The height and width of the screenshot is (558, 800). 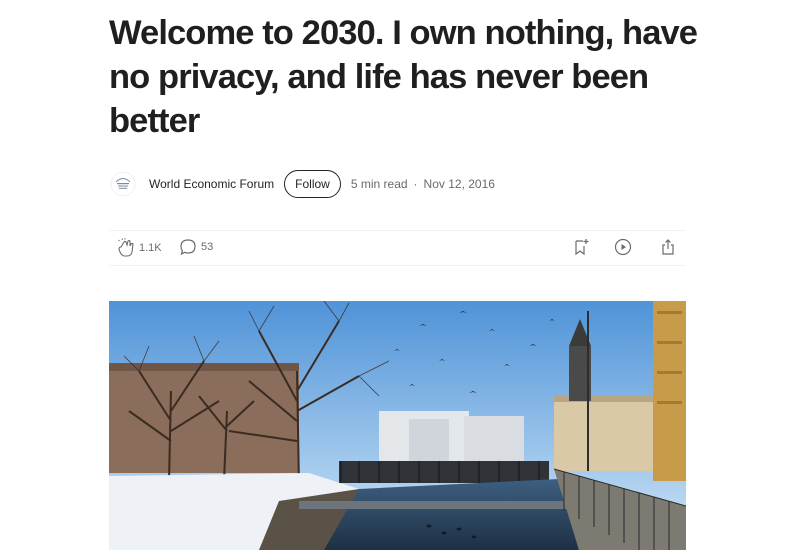 What do you see at coordinates (188, 247) in the screenshot?
I see `comment-icon` at bounding box center [188, 247].